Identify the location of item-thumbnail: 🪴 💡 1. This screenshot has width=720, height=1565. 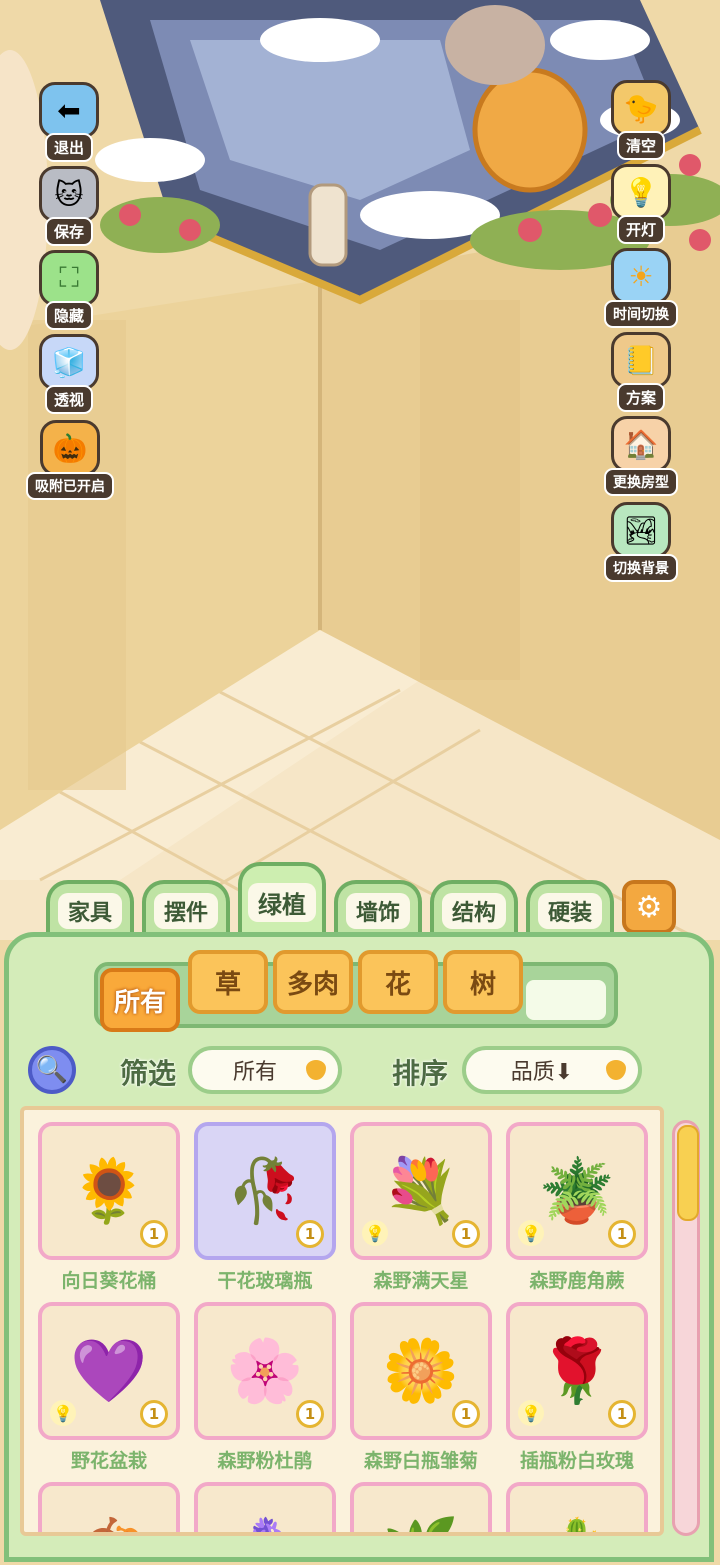
(577, 1191).